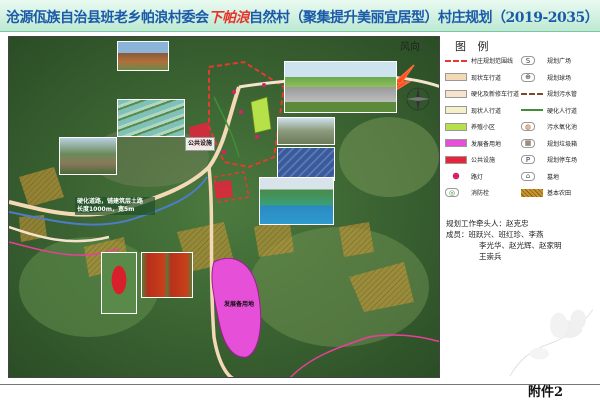 The width and height of the screenshot is (600, 400). What do you see at coordinates (151, 118) in the screenshot?
I see `photo-terraced-fields` at bounding box center [151, 118].